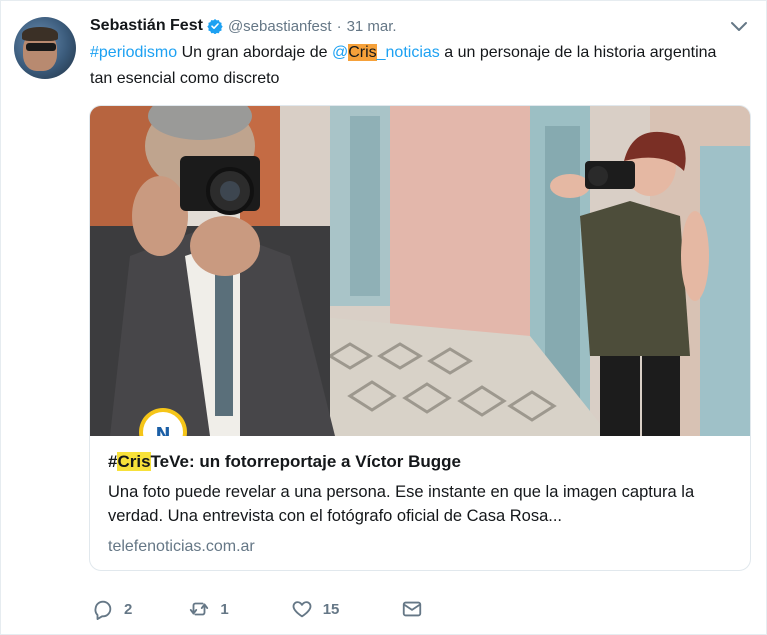 This screenshot has width=767, height=635. What do you see at coordinates (40, 34) in the screenshot?
I see `avatar-hair` at bounding box center [40, 34].